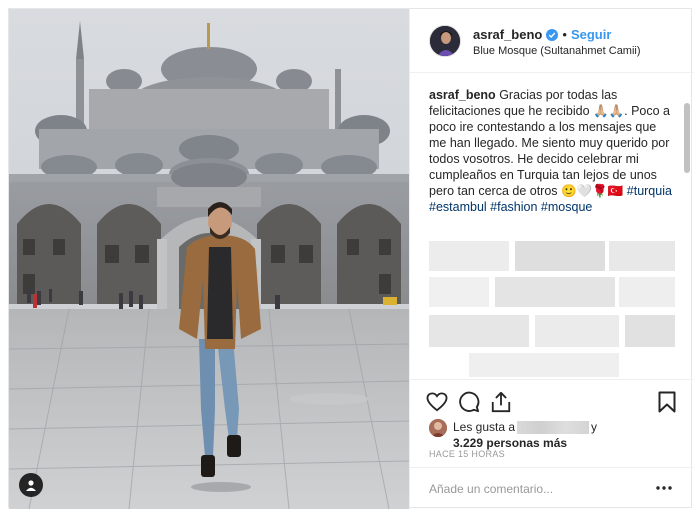  Describe the element at coordinates (687, 138) in the screenshot. I see `comments-scrollbar` at that location.